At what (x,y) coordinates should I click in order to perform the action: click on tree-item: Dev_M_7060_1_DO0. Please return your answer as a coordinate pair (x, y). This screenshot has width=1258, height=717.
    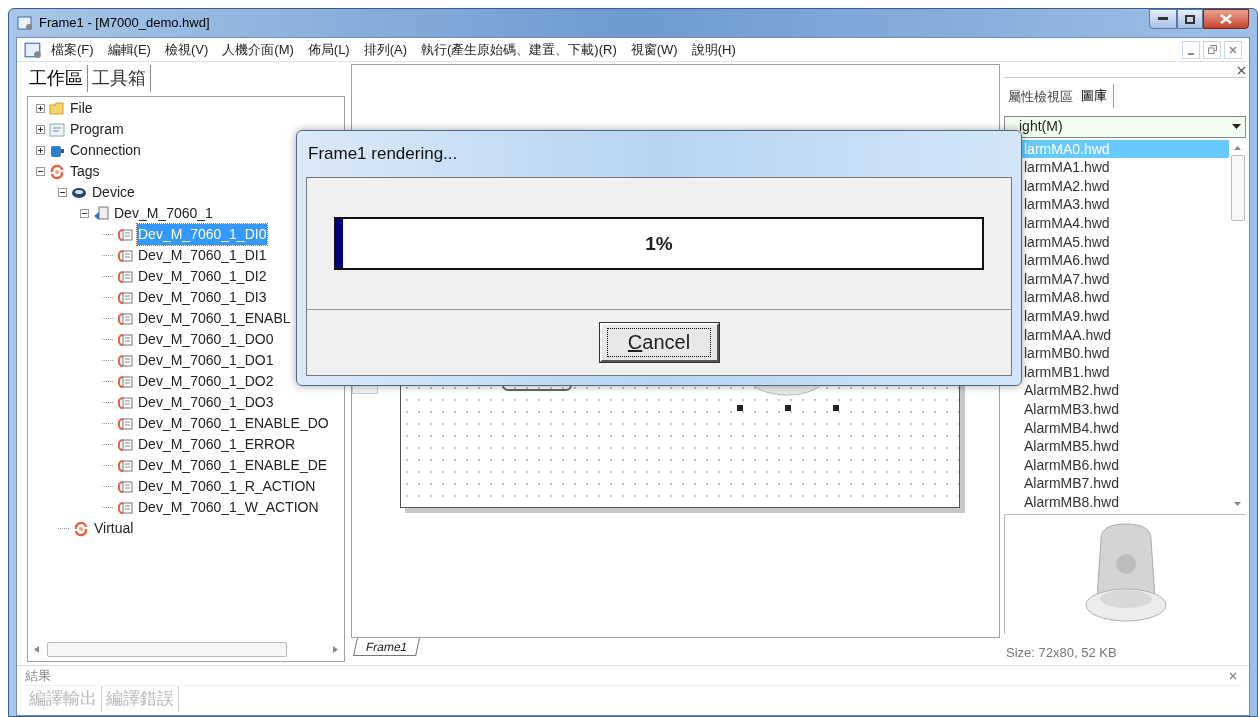
    Looking at the image, I should click on (206, 339).